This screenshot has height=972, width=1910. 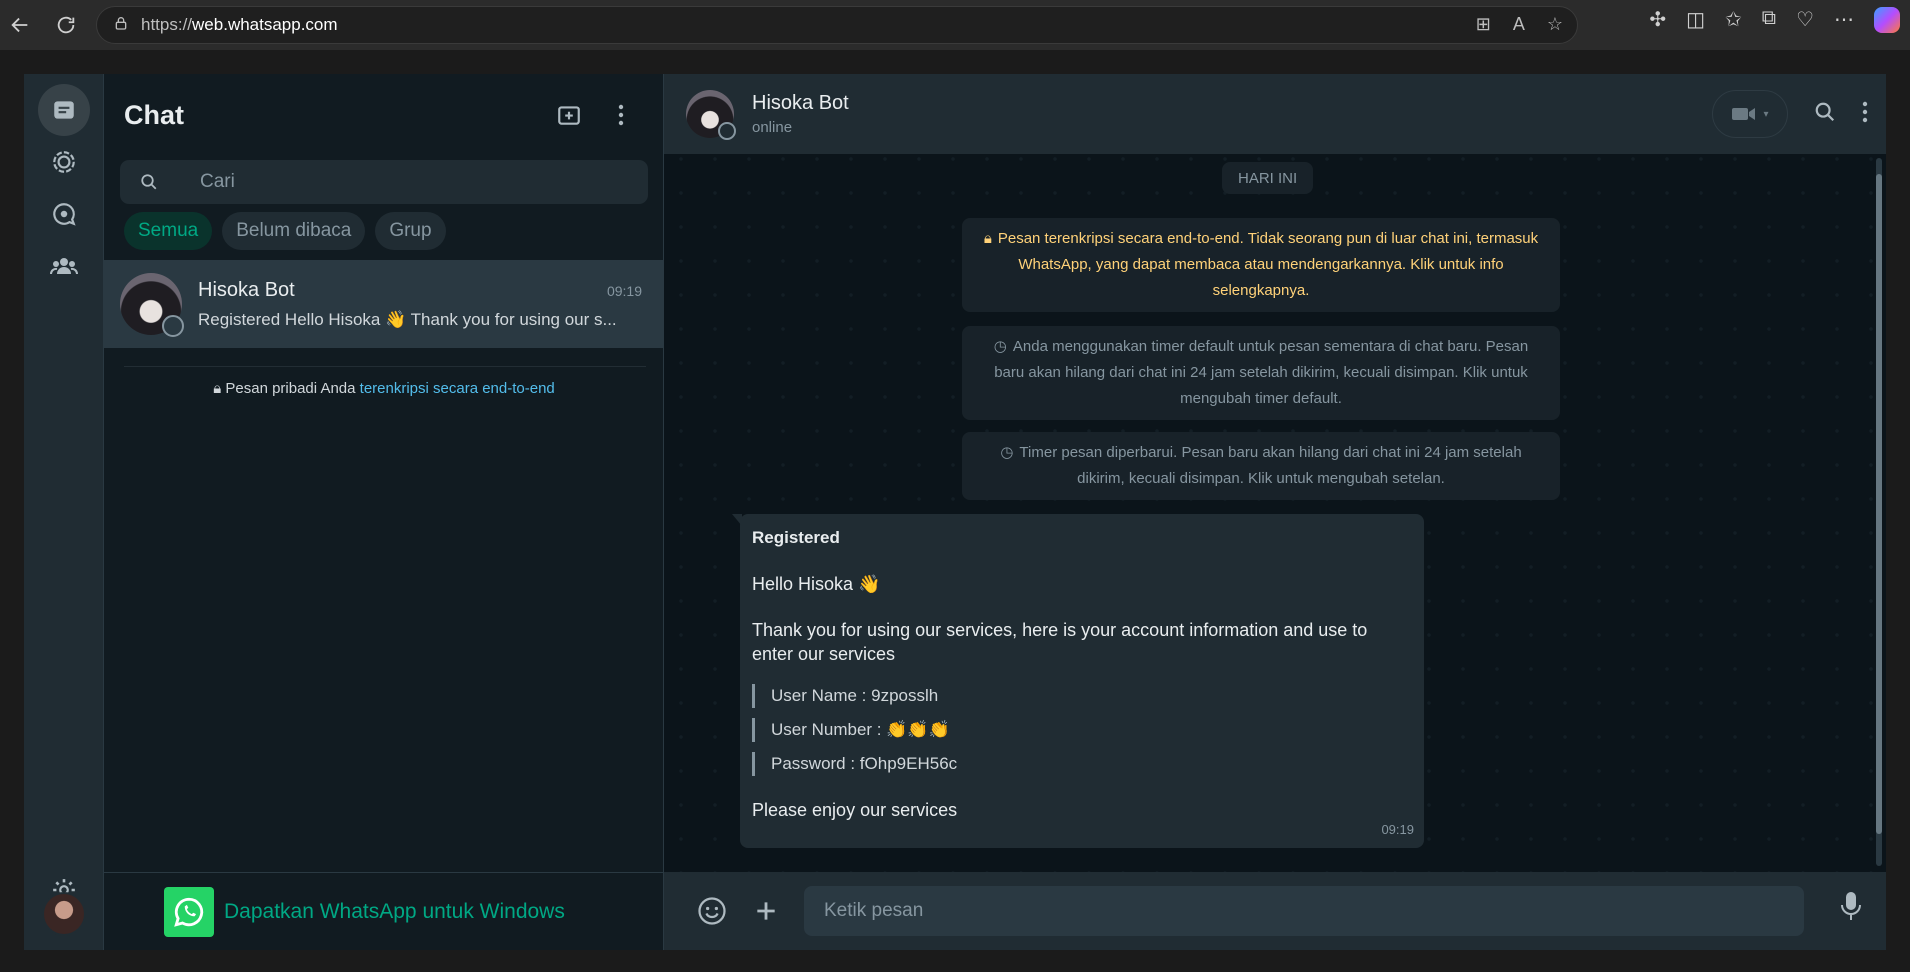 What do you see at coordinates (1733, 20) in the screenshot?
I see `favorites-icon: ✩` at bounding box center [1733, 20].